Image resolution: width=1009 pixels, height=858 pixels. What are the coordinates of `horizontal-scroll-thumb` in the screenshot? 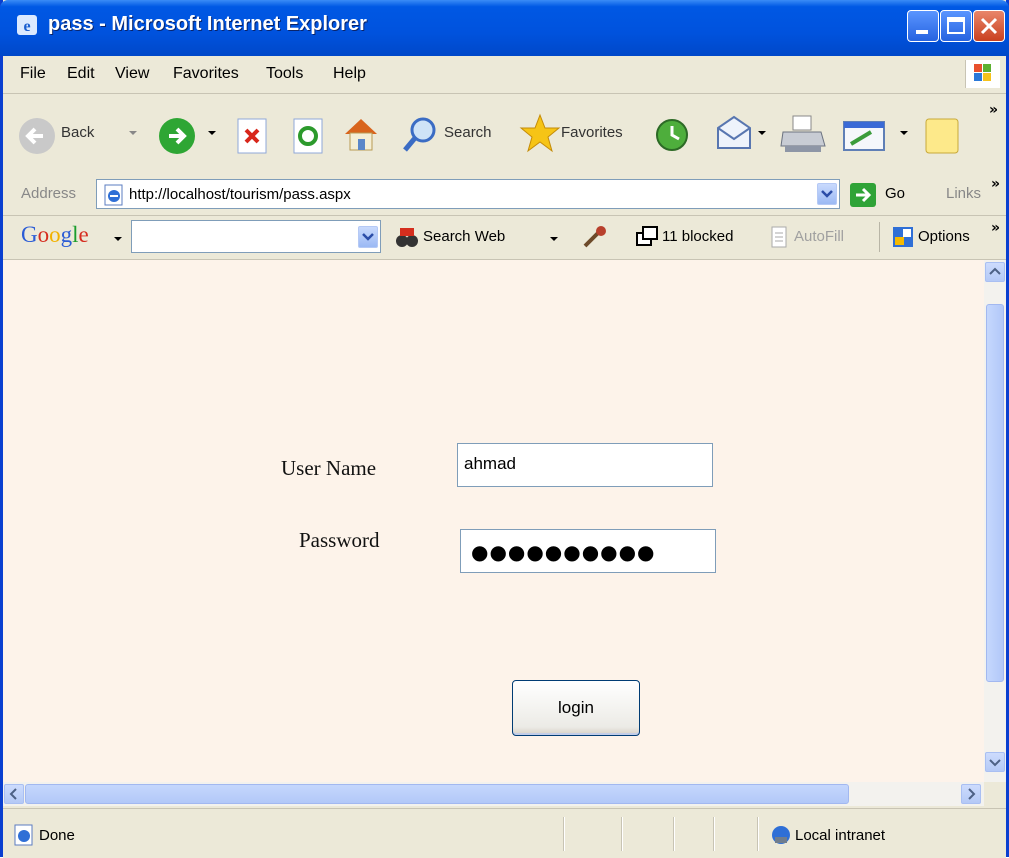 It's located at (437, 794).